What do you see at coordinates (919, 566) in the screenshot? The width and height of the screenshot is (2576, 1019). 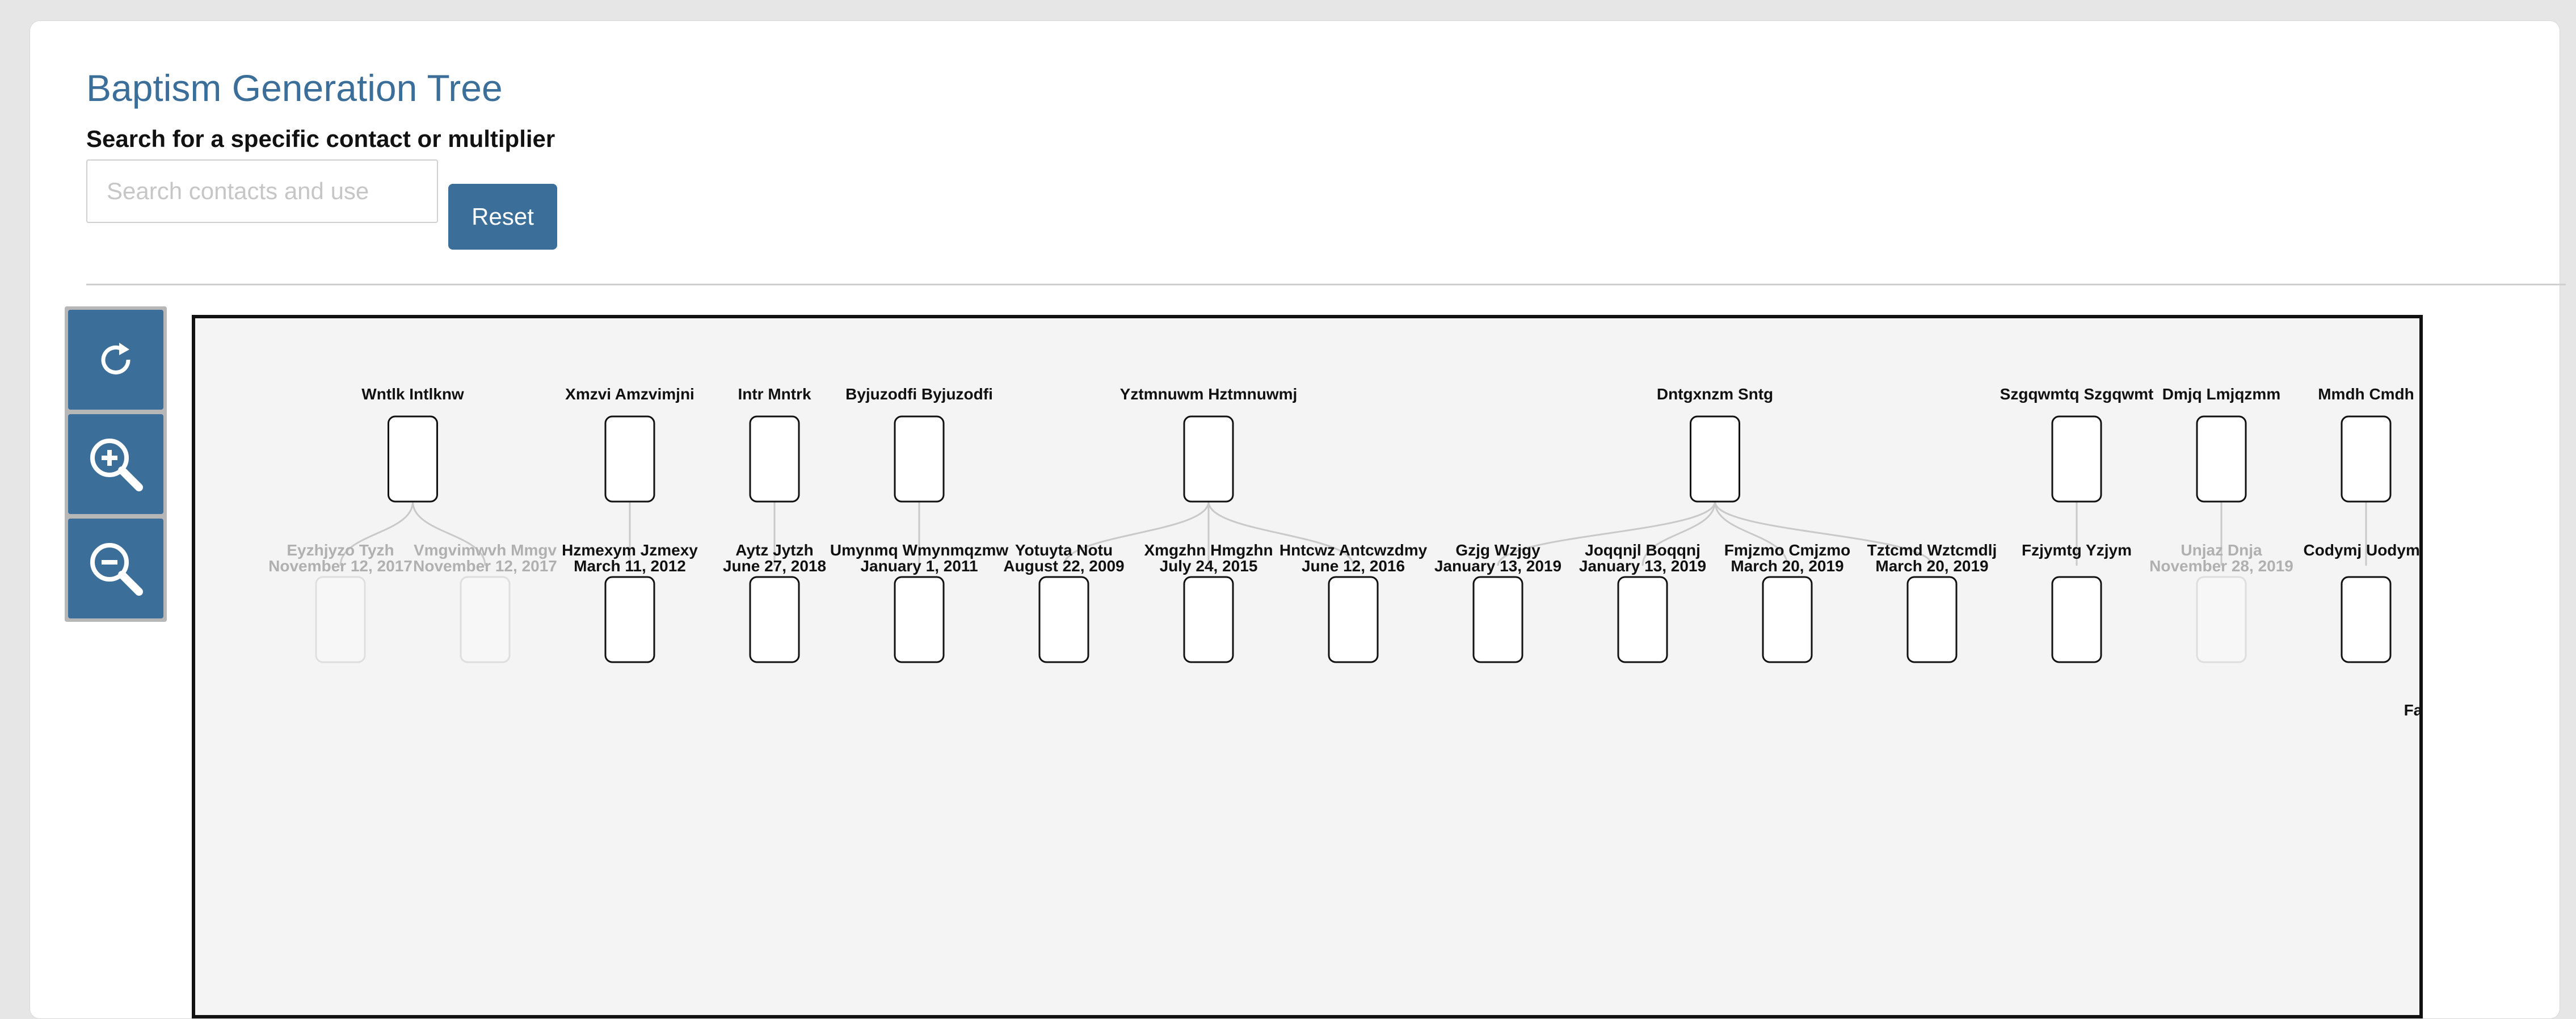 I see `node-date: January 1, 2011` at bounding box center [919, 566].